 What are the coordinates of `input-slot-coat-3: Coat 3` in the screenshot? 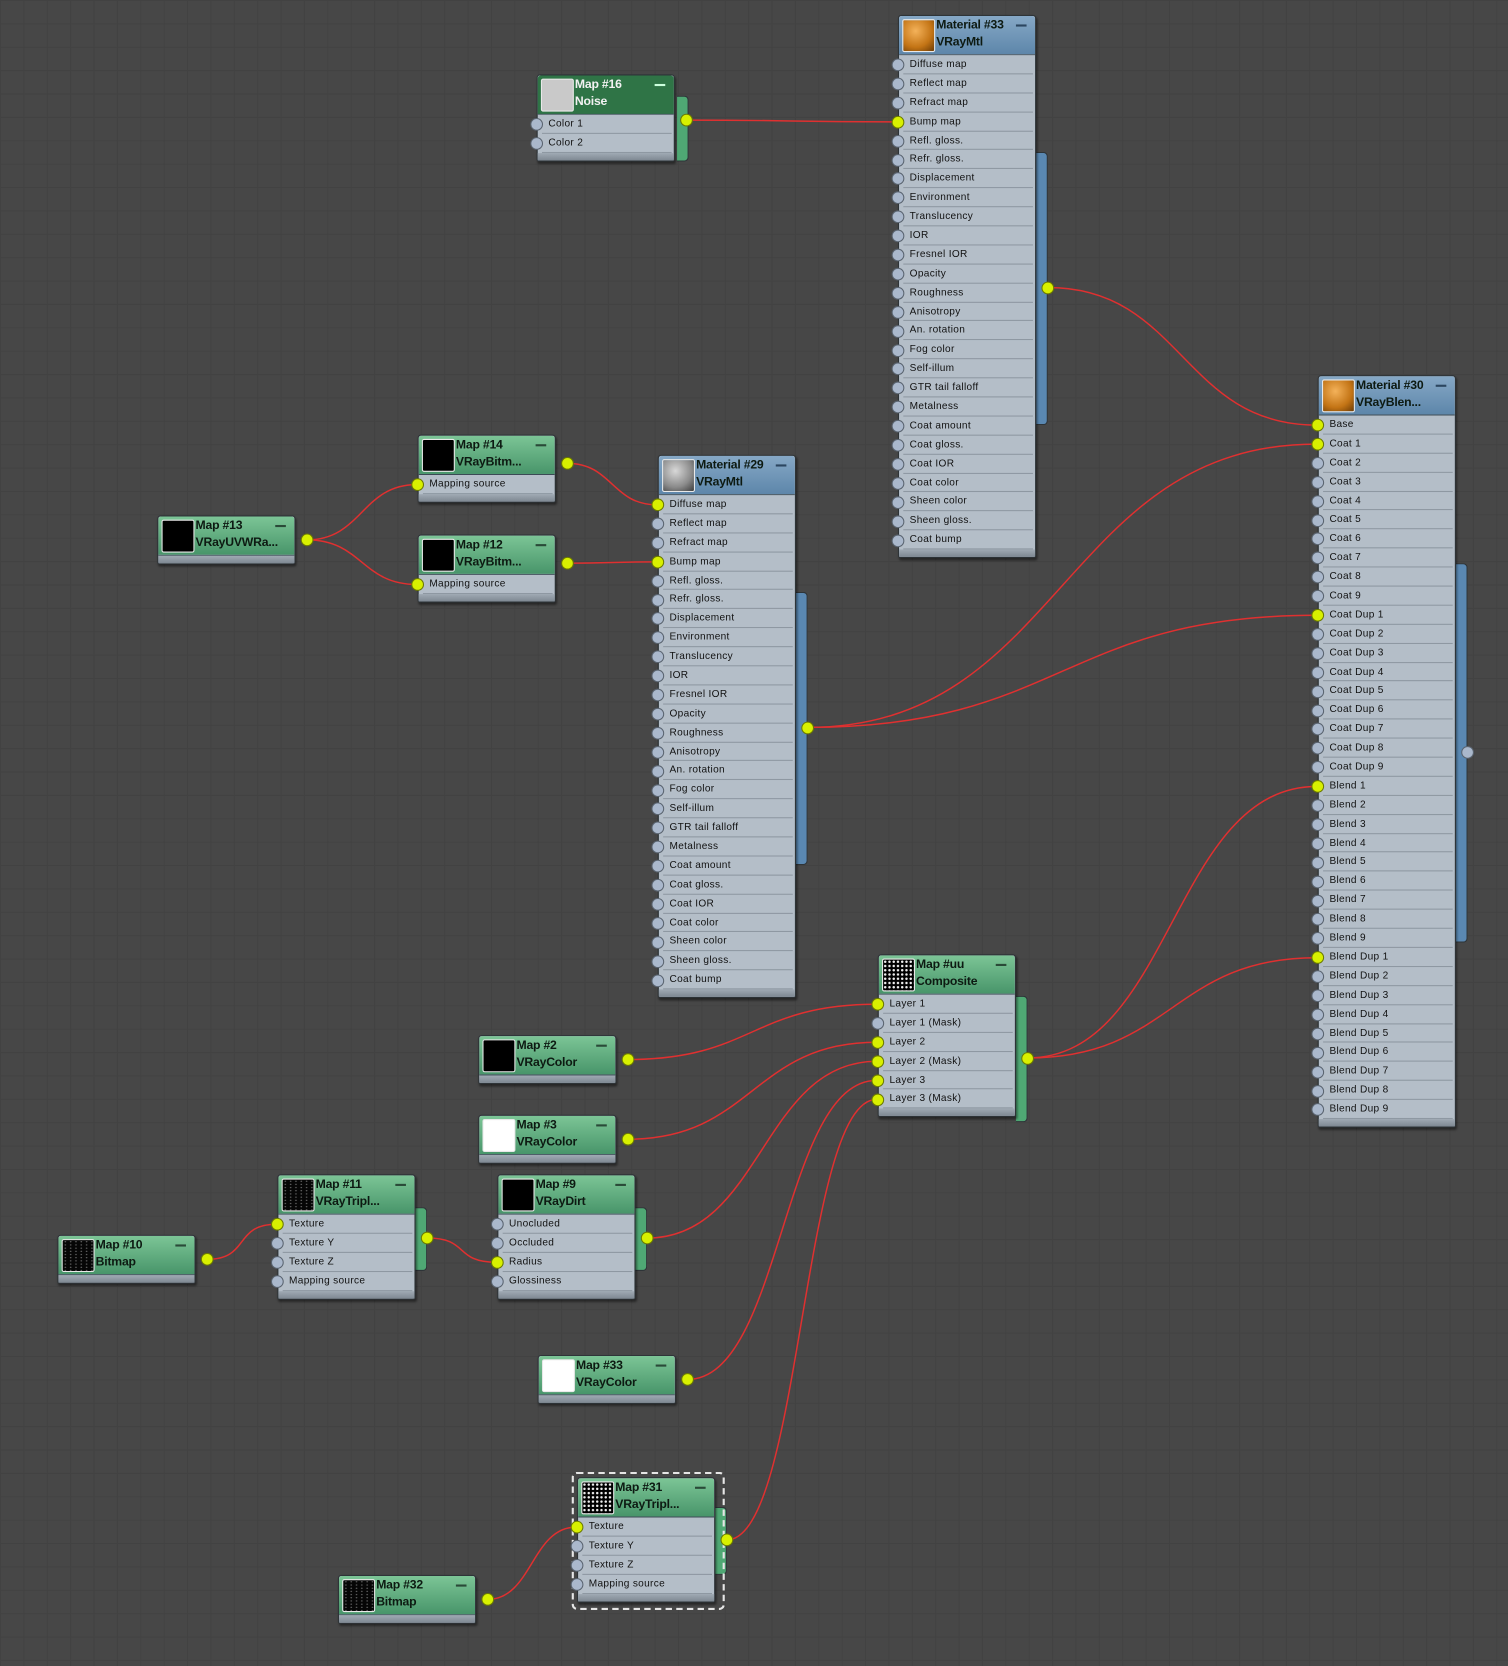 It's located at (1388, 482).